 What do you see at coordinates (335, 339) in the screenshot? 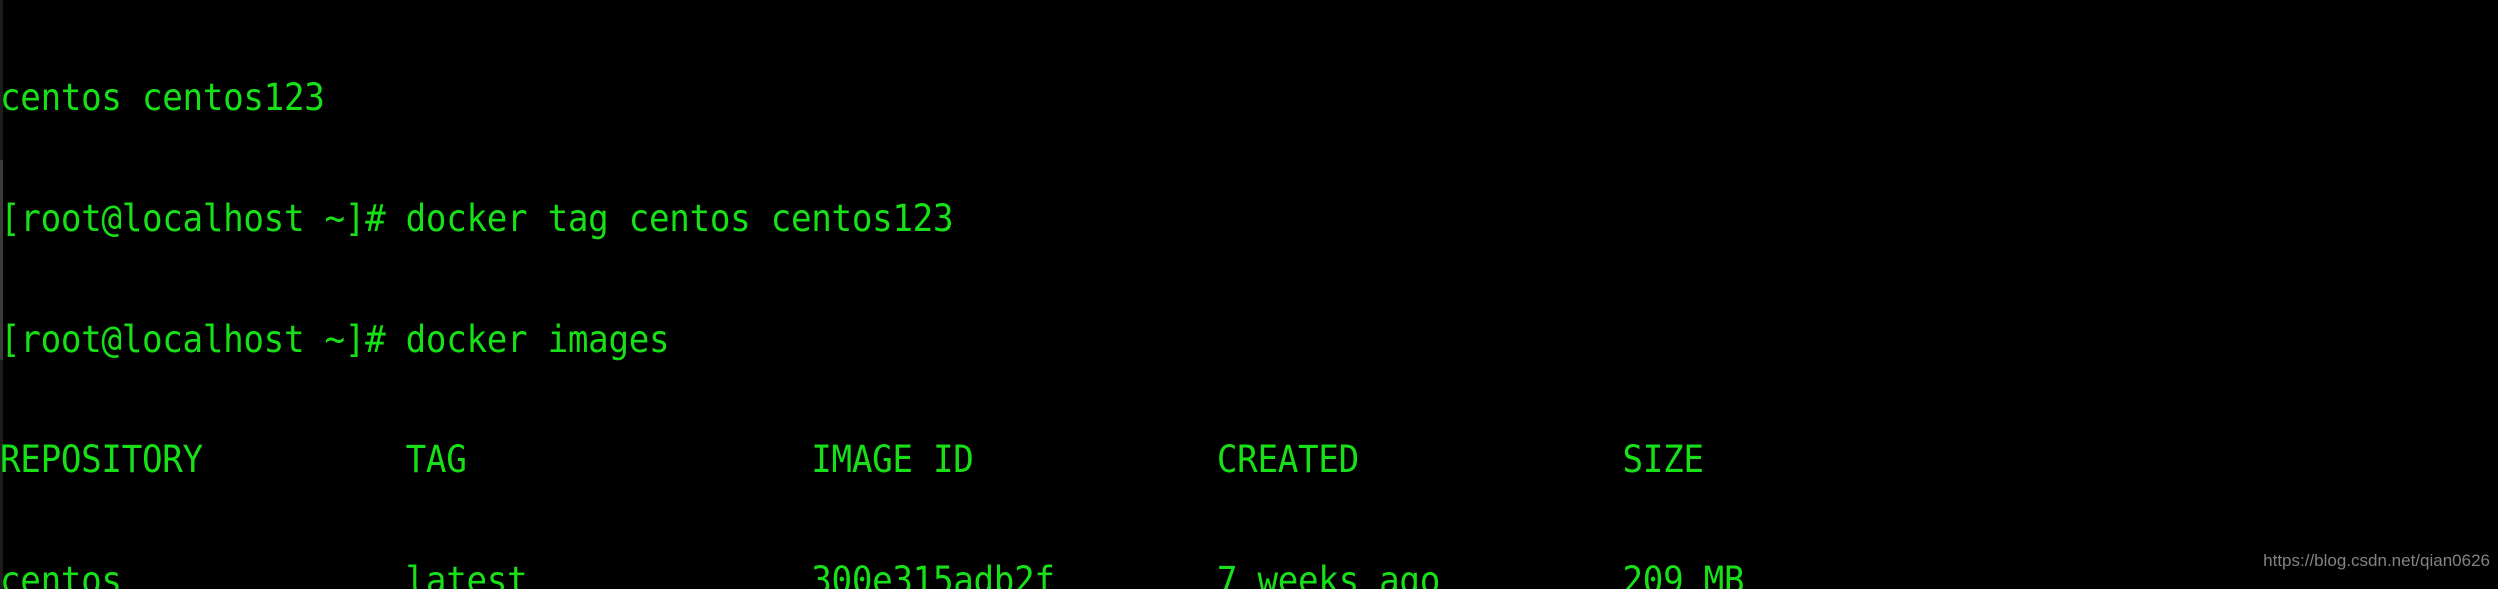
I see `terminal-line-docker-images-command: [root@localhost ~]# docker images` at bounding box center [335, 339].